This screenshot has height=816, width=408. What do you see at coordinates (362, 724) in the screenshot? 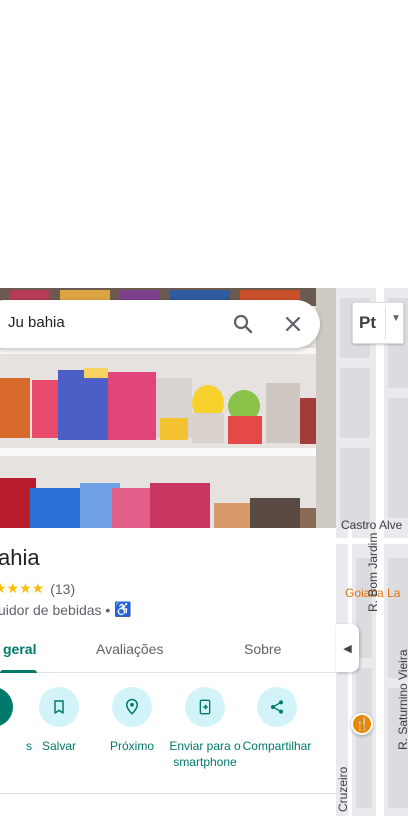
I see `restaurant-pin-icon: 🍴` at bounding box center [362, 724].